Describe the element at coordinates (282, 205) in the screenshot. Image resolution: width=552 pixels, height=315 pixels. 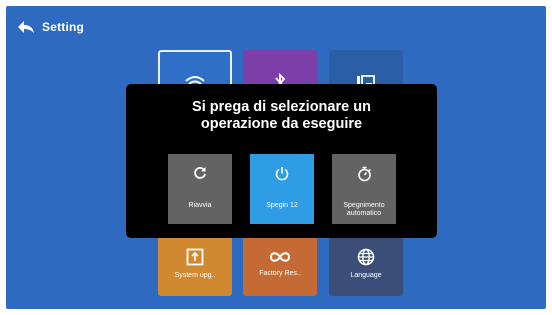
I see `shutdown-label: Spegin 12` at that location.